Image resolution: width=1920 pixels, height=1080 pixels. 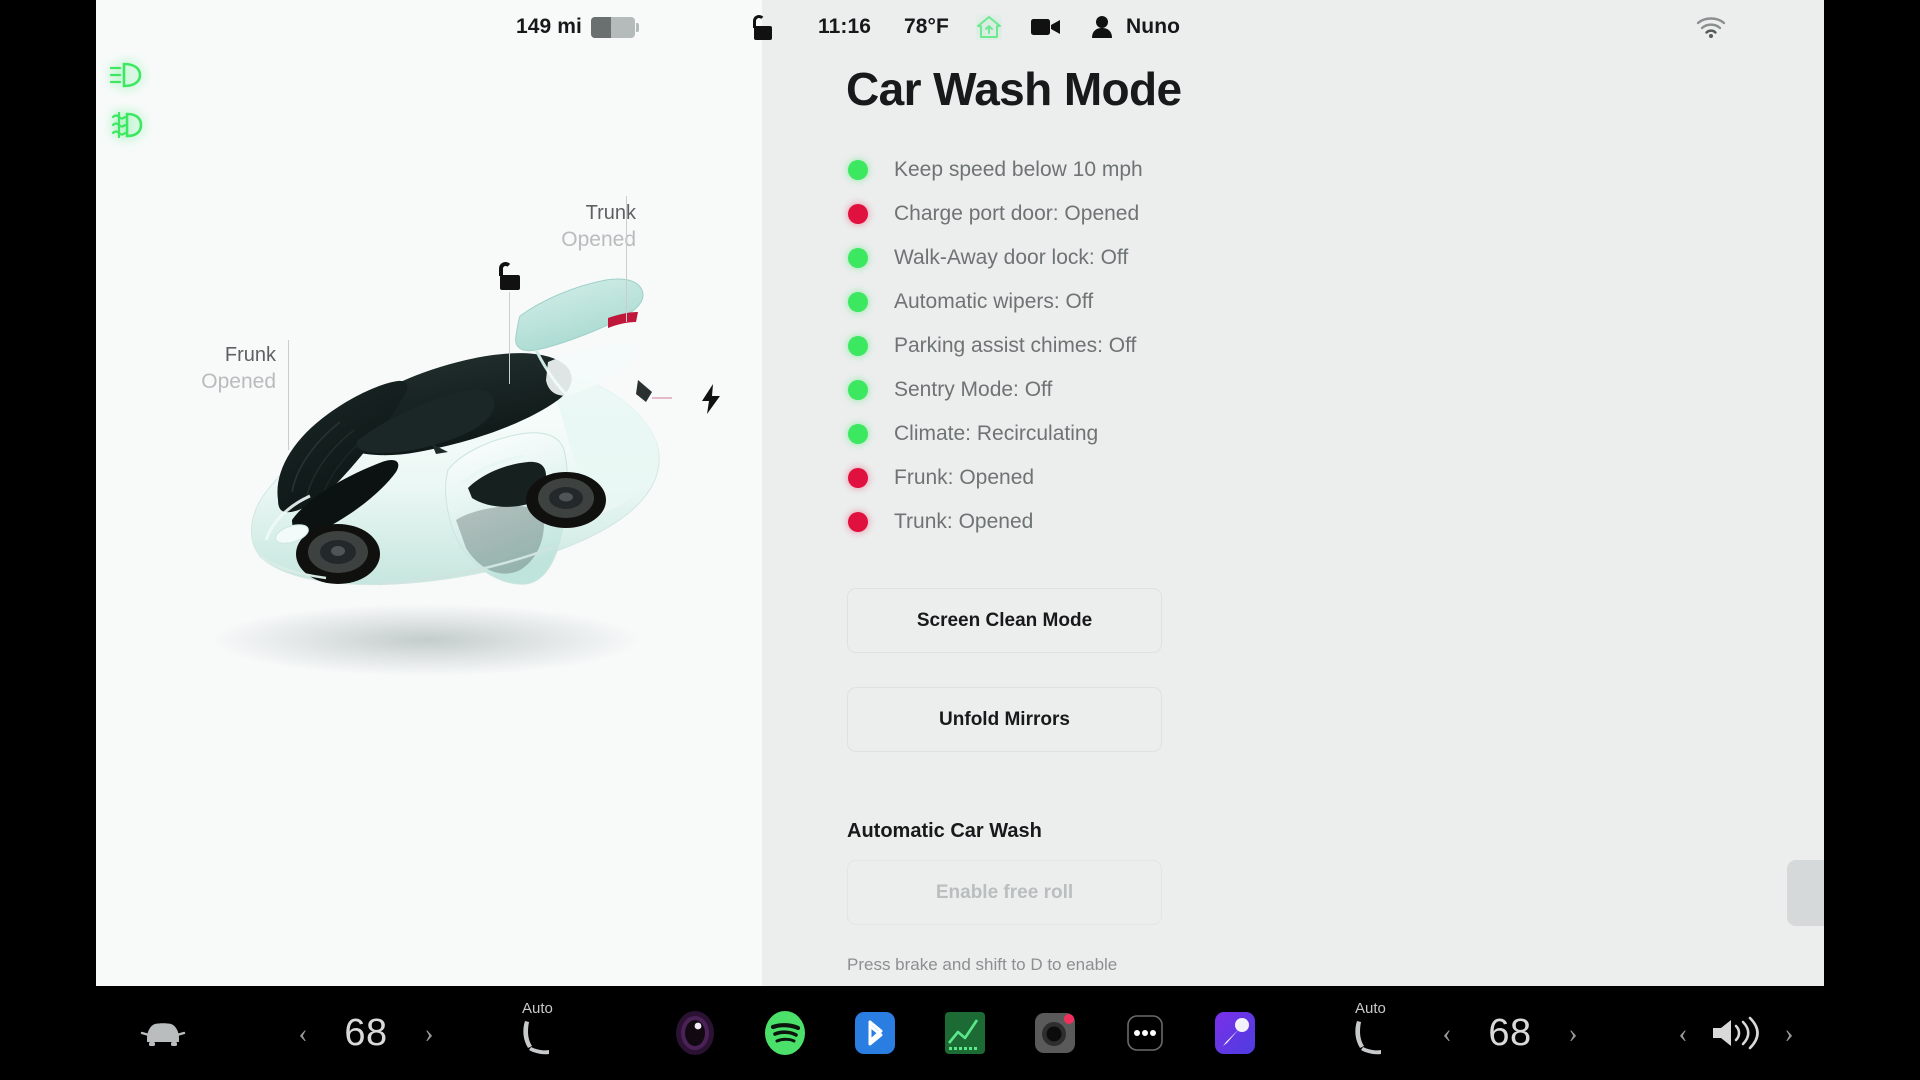 What do you see at coordinates (1014, 89) in the screenshot?
I see `page-title: Car Wash Mode` at bounding box center [1014, 89].